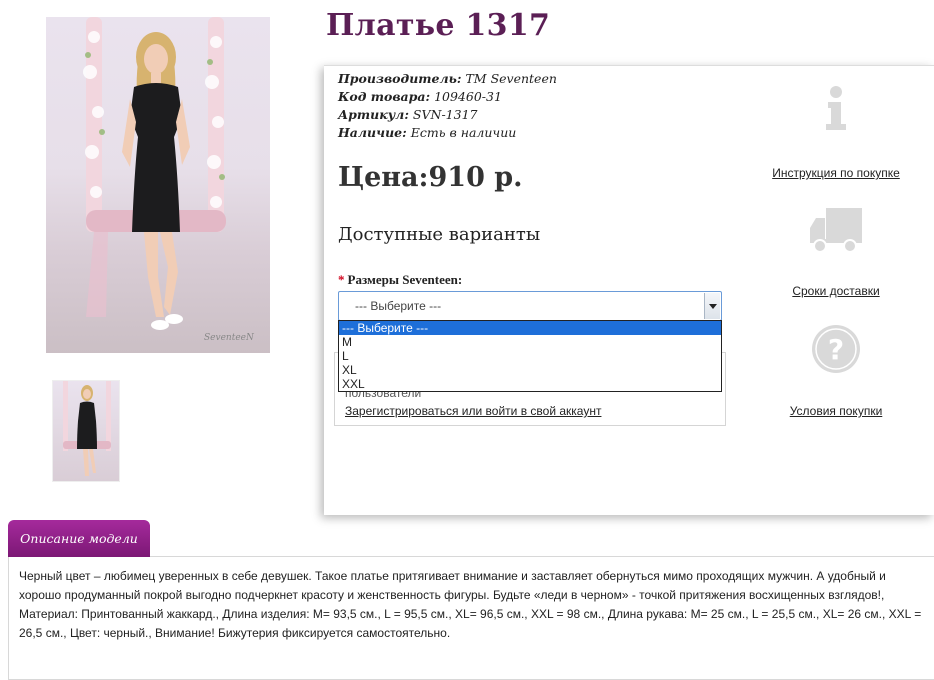 The image size is (934, 680). What do you see at coordinates (229, 338) in the screenshot?
I see `photo-watermark: SeventeeN` at bounding box center [229, 338].